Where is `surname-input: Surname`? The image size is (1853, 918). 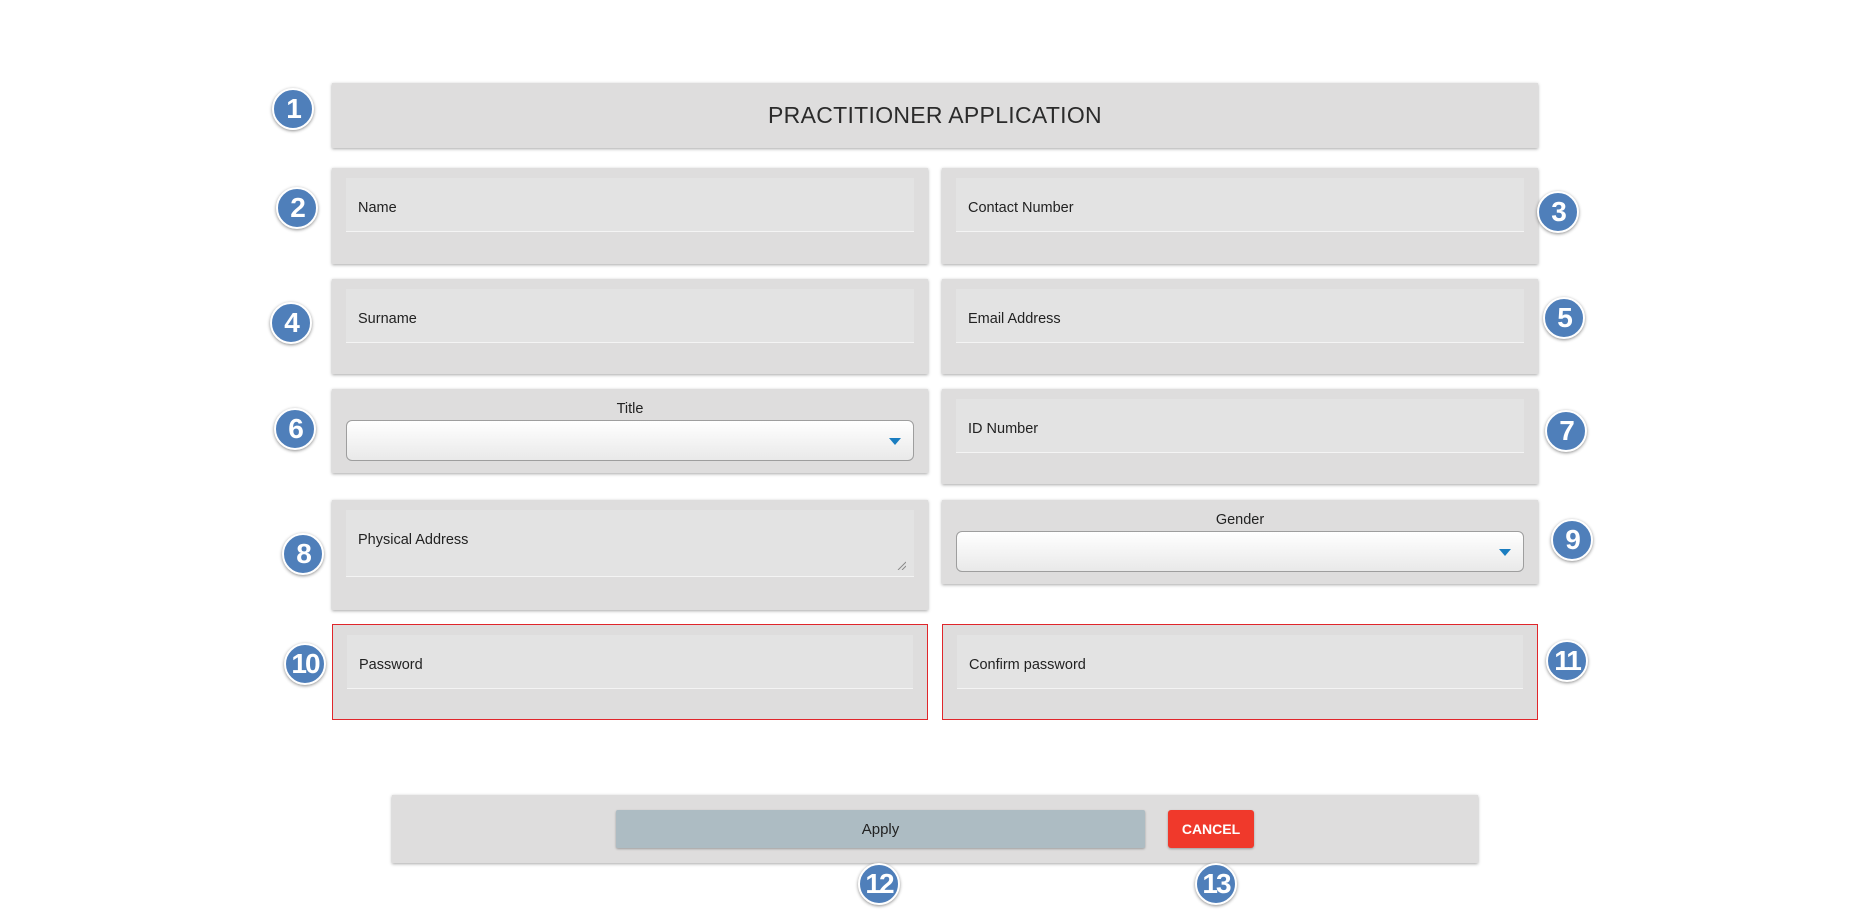 surname-input: Surname is located at coordinates (630, 316).